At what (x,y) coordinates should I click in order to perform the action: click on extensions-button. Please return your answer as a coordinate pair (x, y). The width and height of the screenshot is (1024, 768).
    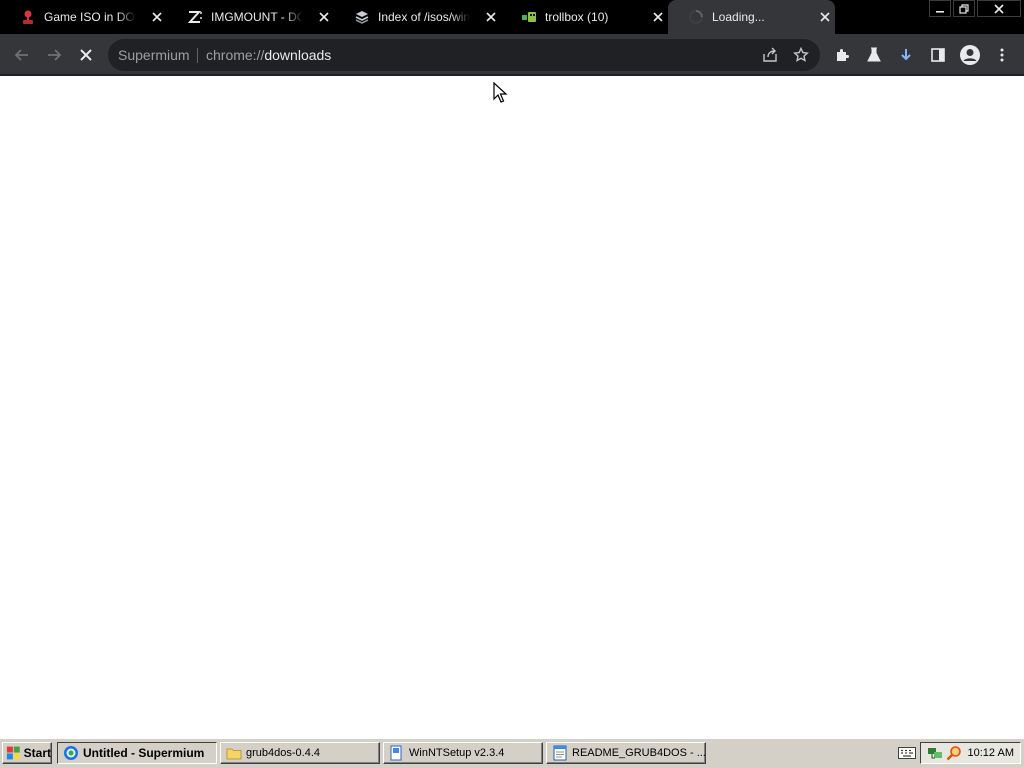
    Looking at the image, I should click on (842, 55).